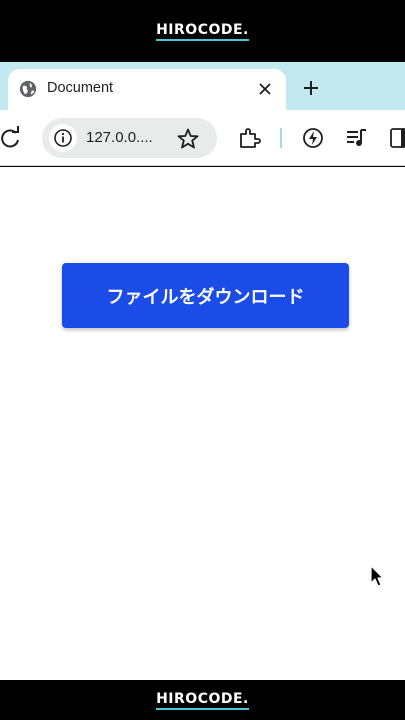 This screenshot has height=720, width=405. I want to click on new-tab-button, so click(311, 88).